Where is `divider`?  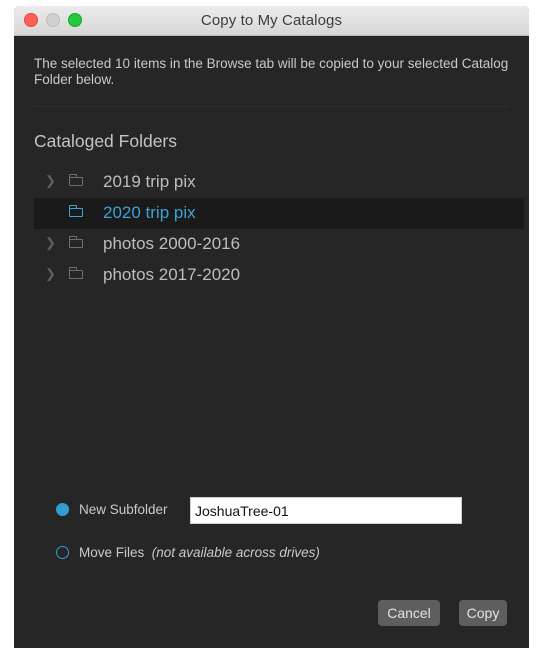 divider is located at coordinates (271, 106).